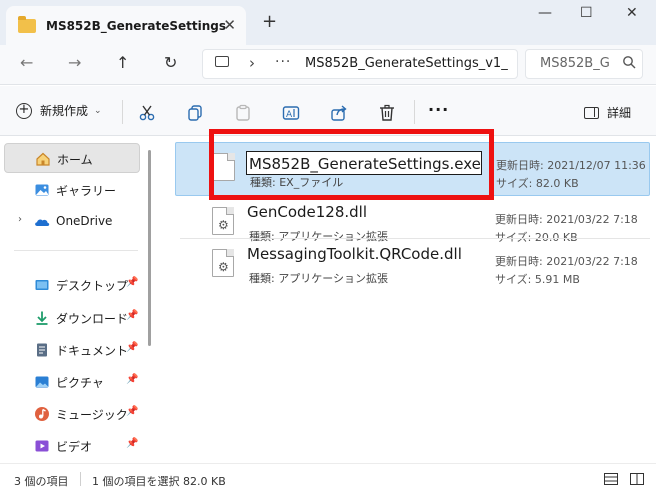 The height and width of the screenshot is (492, 656). I want to click on file-size: サイズ: 82.0 KB, so click(537, 183).